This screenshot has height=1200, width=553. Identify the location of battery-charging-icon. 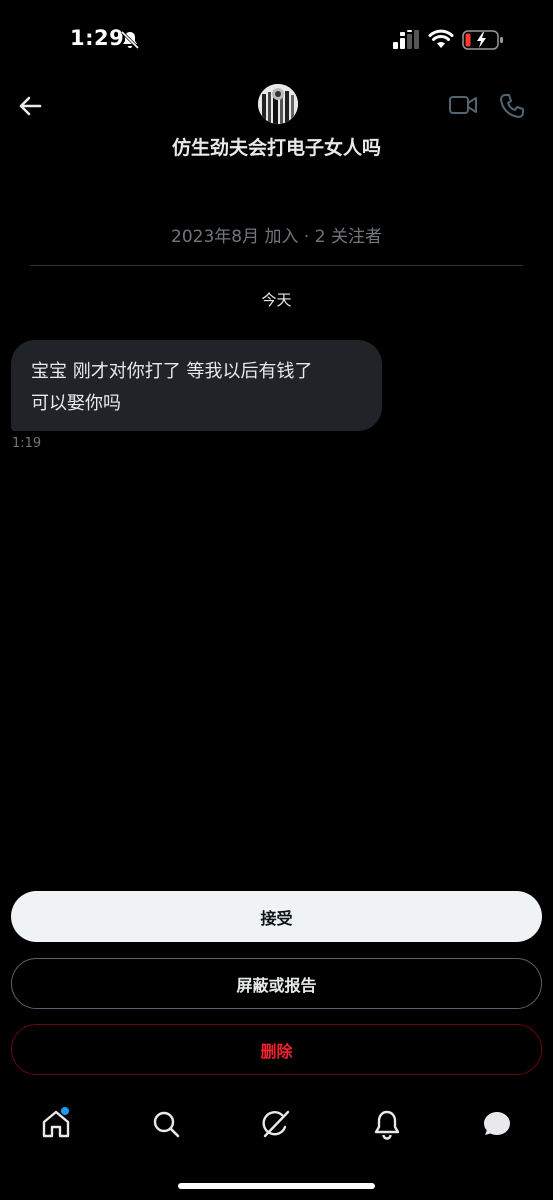
(482, 40).